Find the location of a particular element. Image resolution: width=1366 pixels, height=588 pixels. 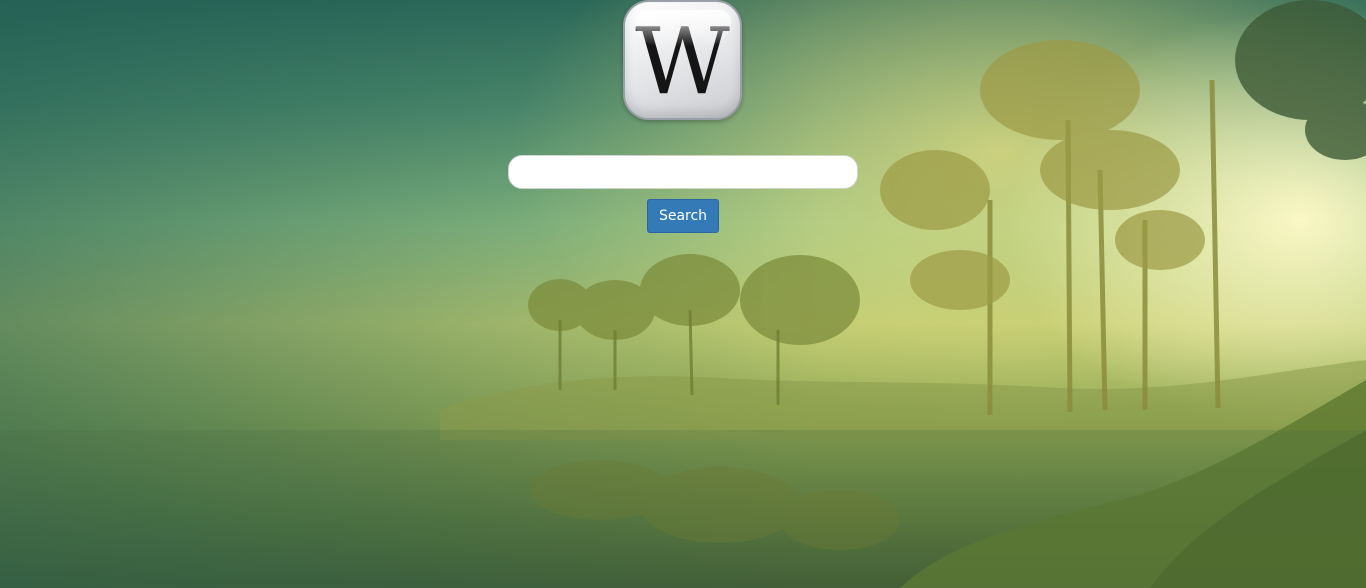

wikipedia-logo-icon: W is located at coordinates (682, 60).